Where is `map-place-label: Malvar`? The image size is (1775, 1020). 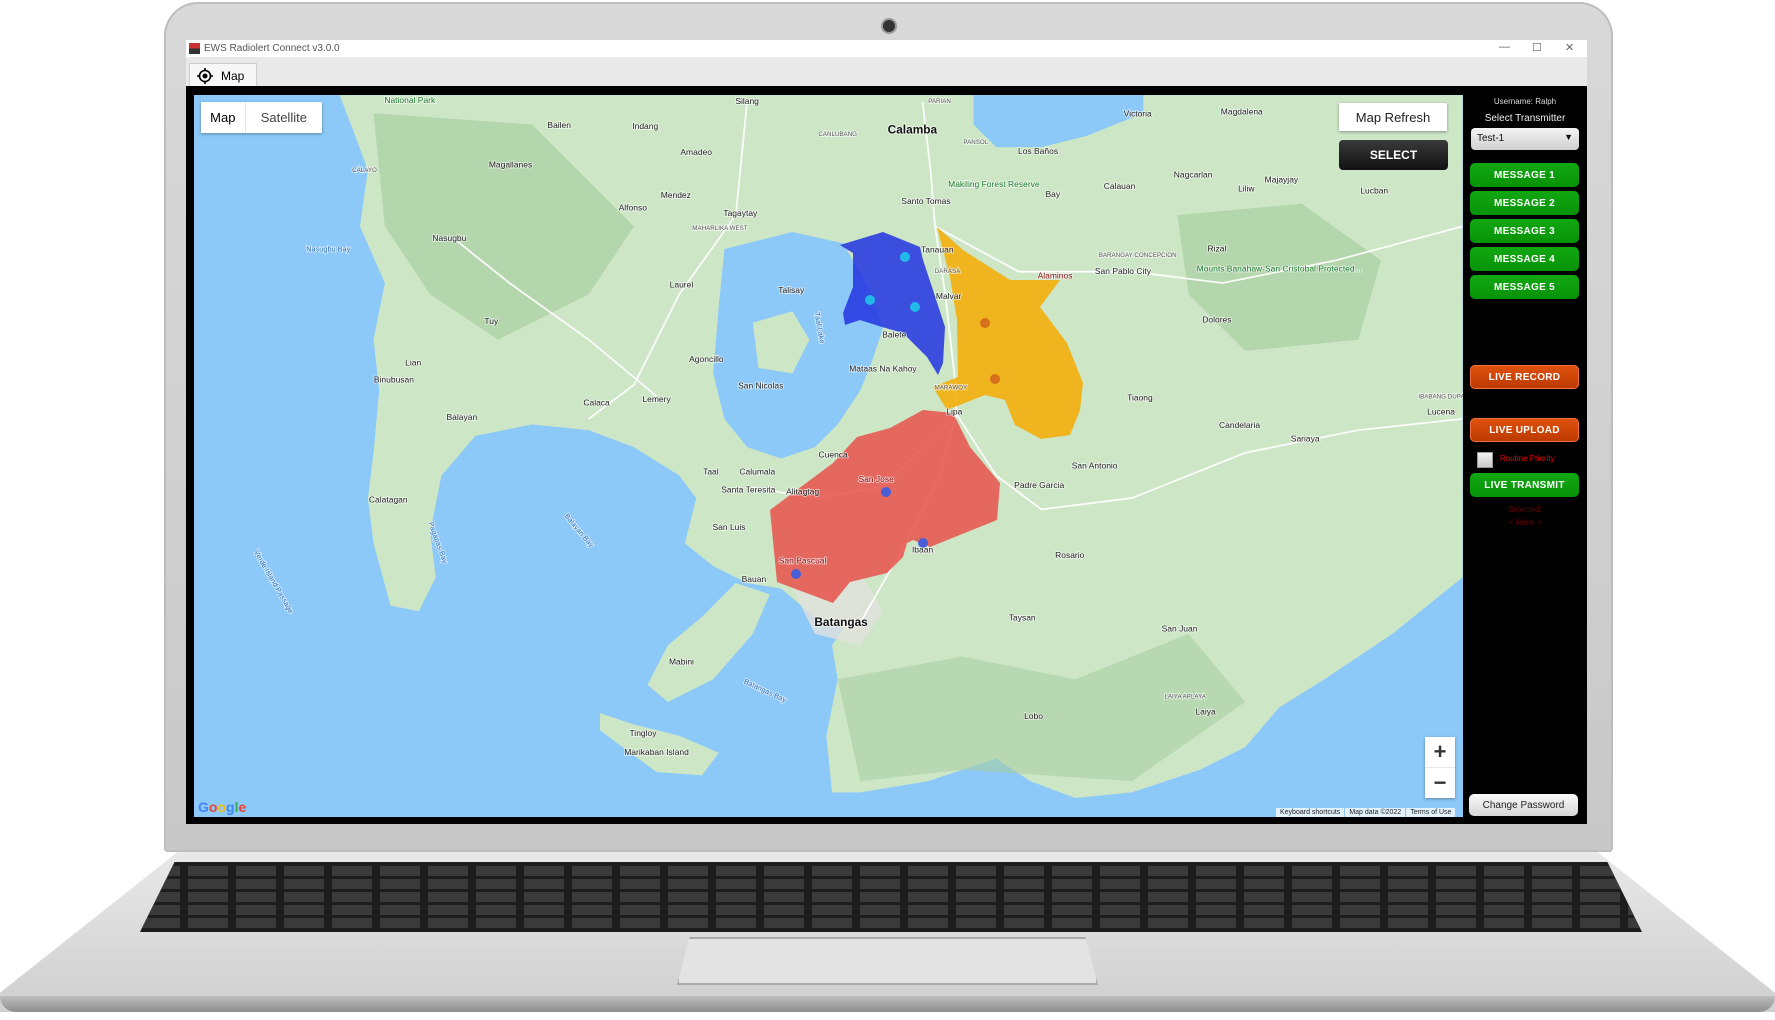
map-place-label: Malvar is located at coordinates (949, 296).